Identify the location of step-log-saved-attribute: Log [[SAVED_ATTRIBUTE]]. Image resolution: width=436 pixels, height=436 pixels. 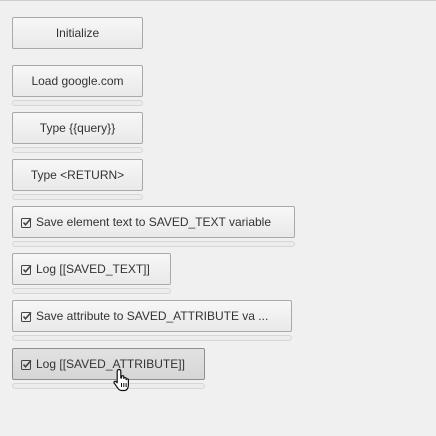
(108, 368).